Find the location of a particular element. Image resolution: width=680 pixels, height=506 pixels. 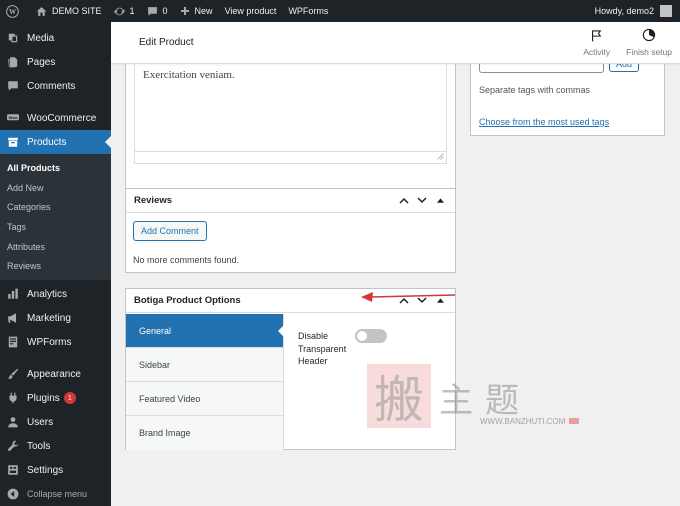

plugins-update-badge: 1 is located at coordinates (69, 398).